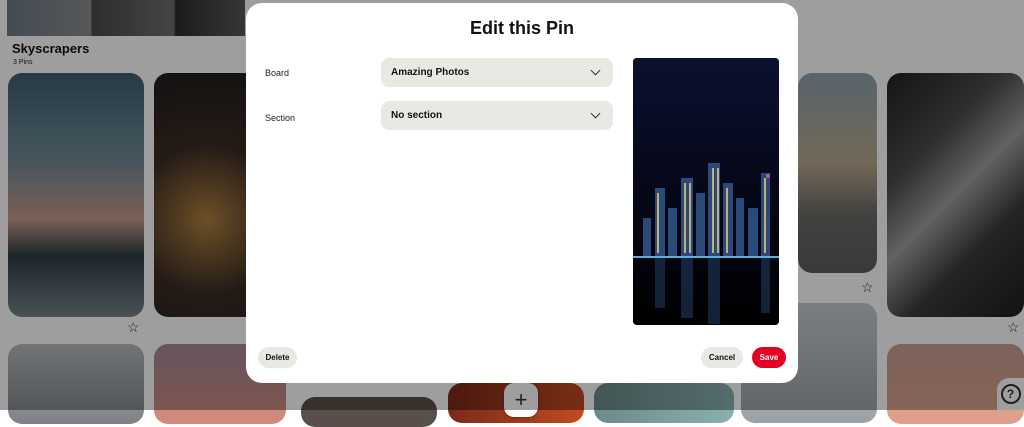 This screenshot has width=1024, height=427. Describe the element at coordinates (769, 357) in the screenshot. I see `save-button: Save` at that location.